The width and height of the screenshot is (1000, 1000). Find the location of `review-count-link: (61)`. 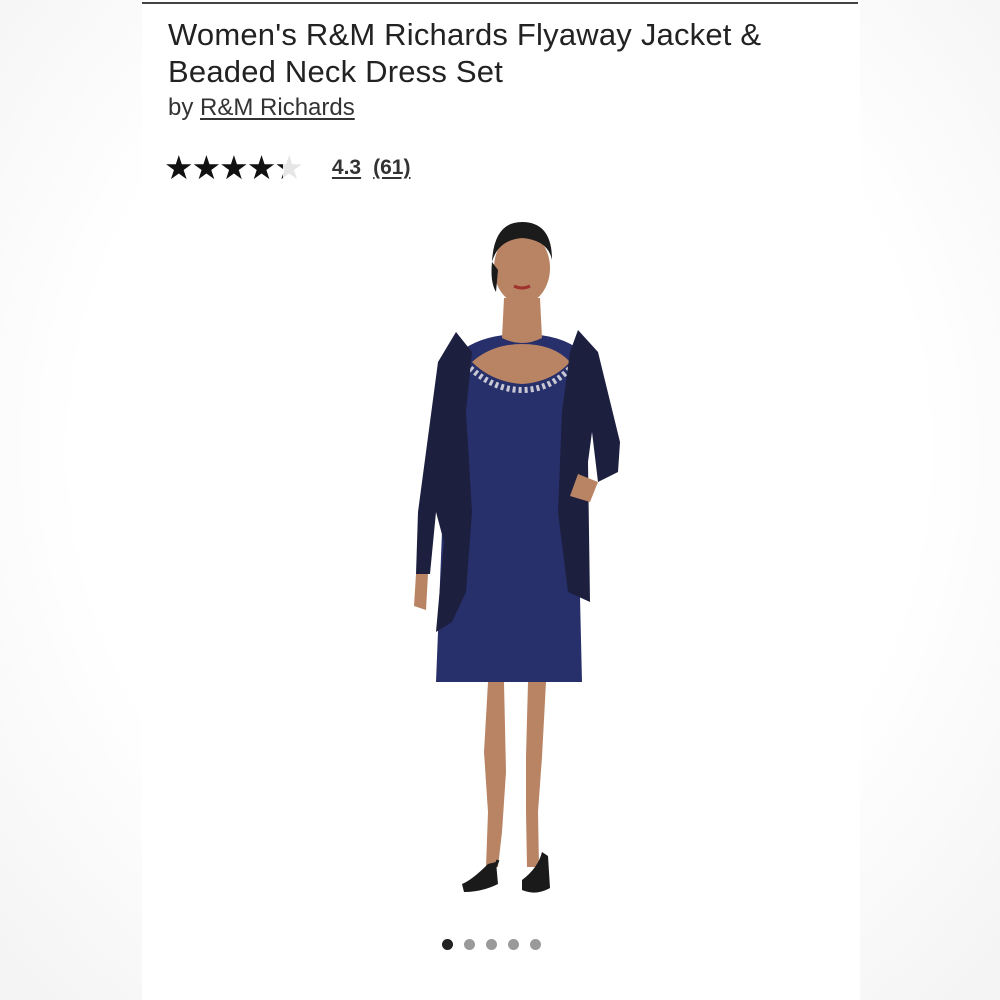

review-count-link: (61) is located at coordinates (391, 168).